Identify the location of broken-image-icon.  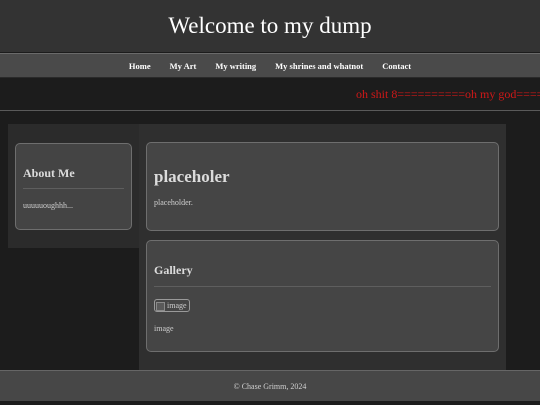
(160, 306).